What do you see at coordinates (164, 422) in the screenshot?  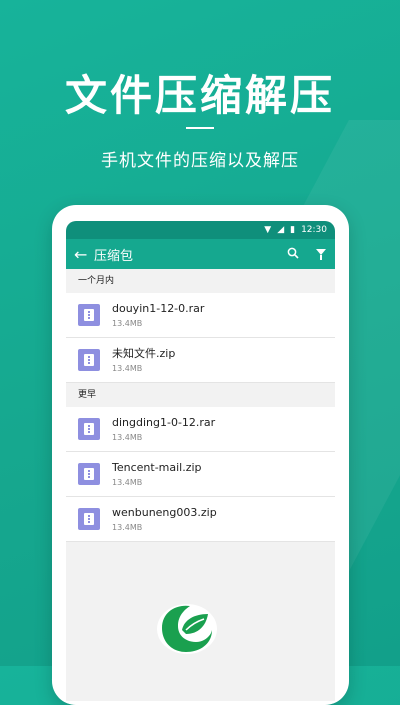 I see `file-name: dingding1-0-12.rar` at bounding box center [164, 422].